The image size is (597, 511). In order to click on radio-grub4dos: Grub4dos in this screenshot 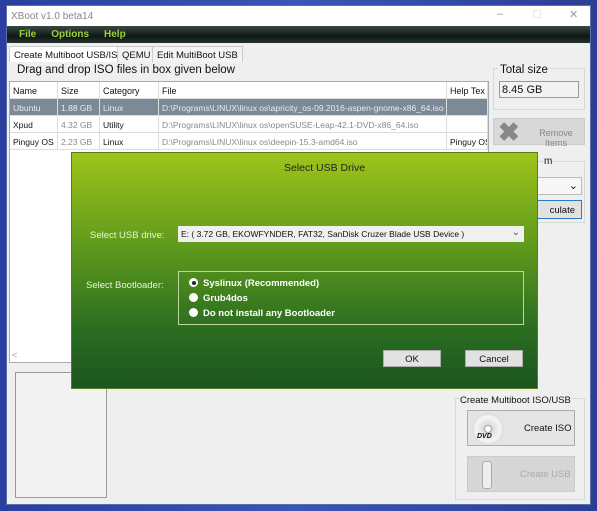, I will do `click(218, 298)`.